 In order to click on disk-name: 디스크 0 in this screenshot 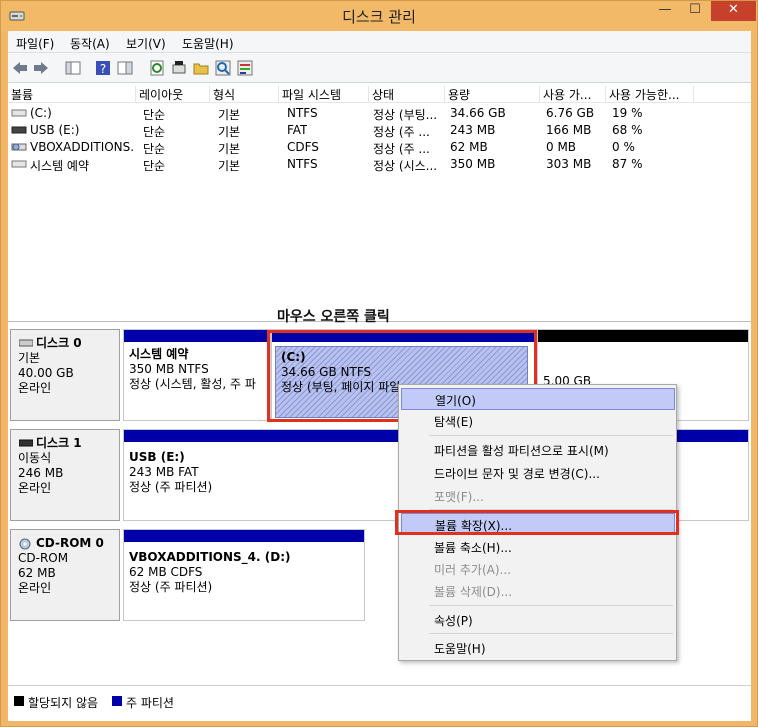, I will do `click(59, 343)`.